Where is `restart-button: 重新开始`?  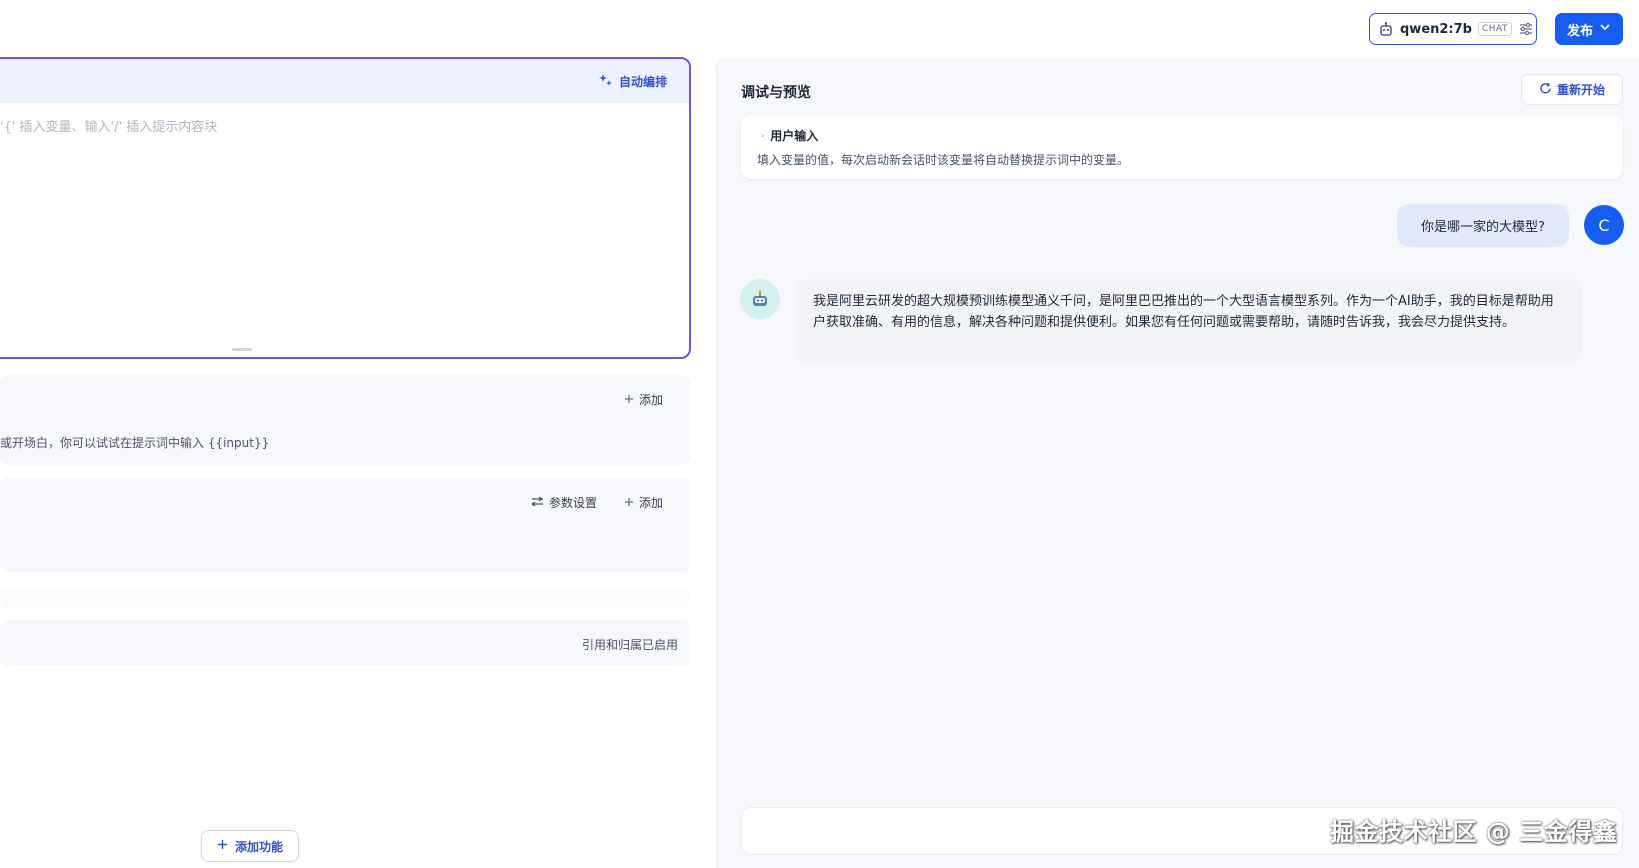 restart-button: 重新开始 is located at coordinates (1572, 89).